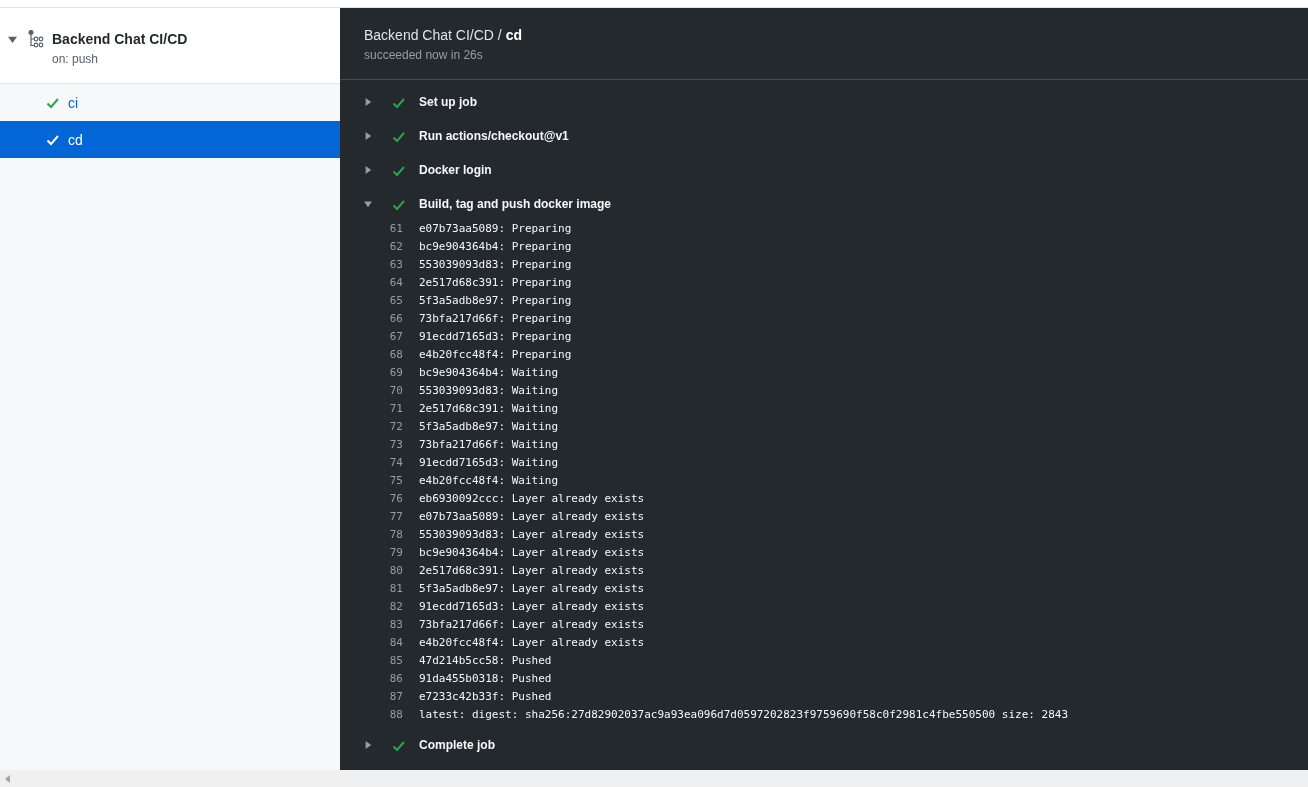 This screenshot has width=1308, height=787. I want to click on log-line: 553039093d83: Preparing, so click(495, 264).